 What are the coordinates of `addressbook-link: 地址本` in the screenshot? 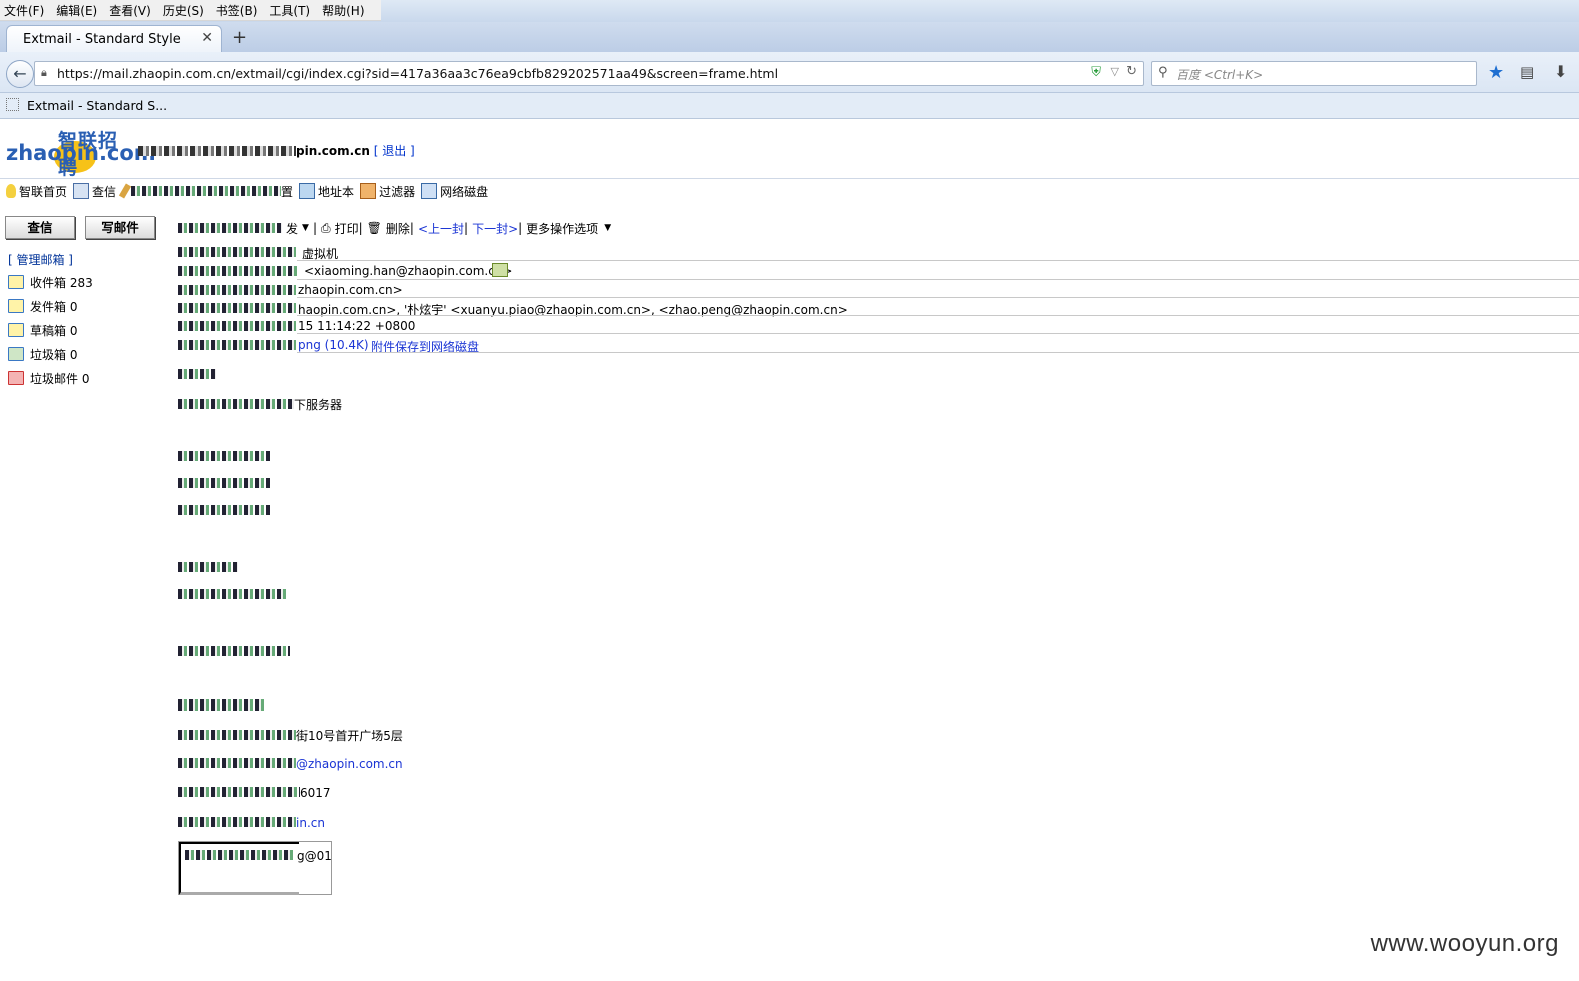 It's located at (326, 191).